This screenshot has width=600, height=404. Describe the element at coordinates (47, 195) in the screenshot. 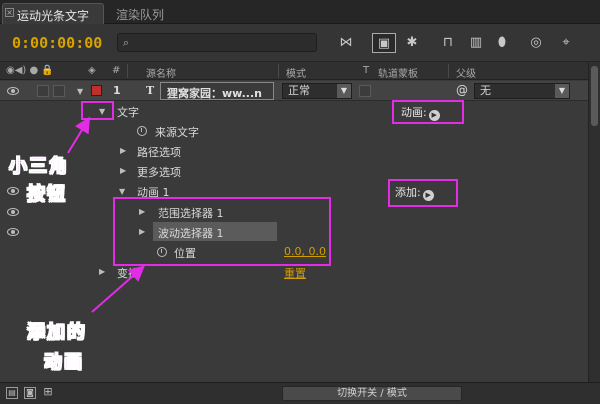

I see `annotation-triangle-line2: 按钮` at that location.